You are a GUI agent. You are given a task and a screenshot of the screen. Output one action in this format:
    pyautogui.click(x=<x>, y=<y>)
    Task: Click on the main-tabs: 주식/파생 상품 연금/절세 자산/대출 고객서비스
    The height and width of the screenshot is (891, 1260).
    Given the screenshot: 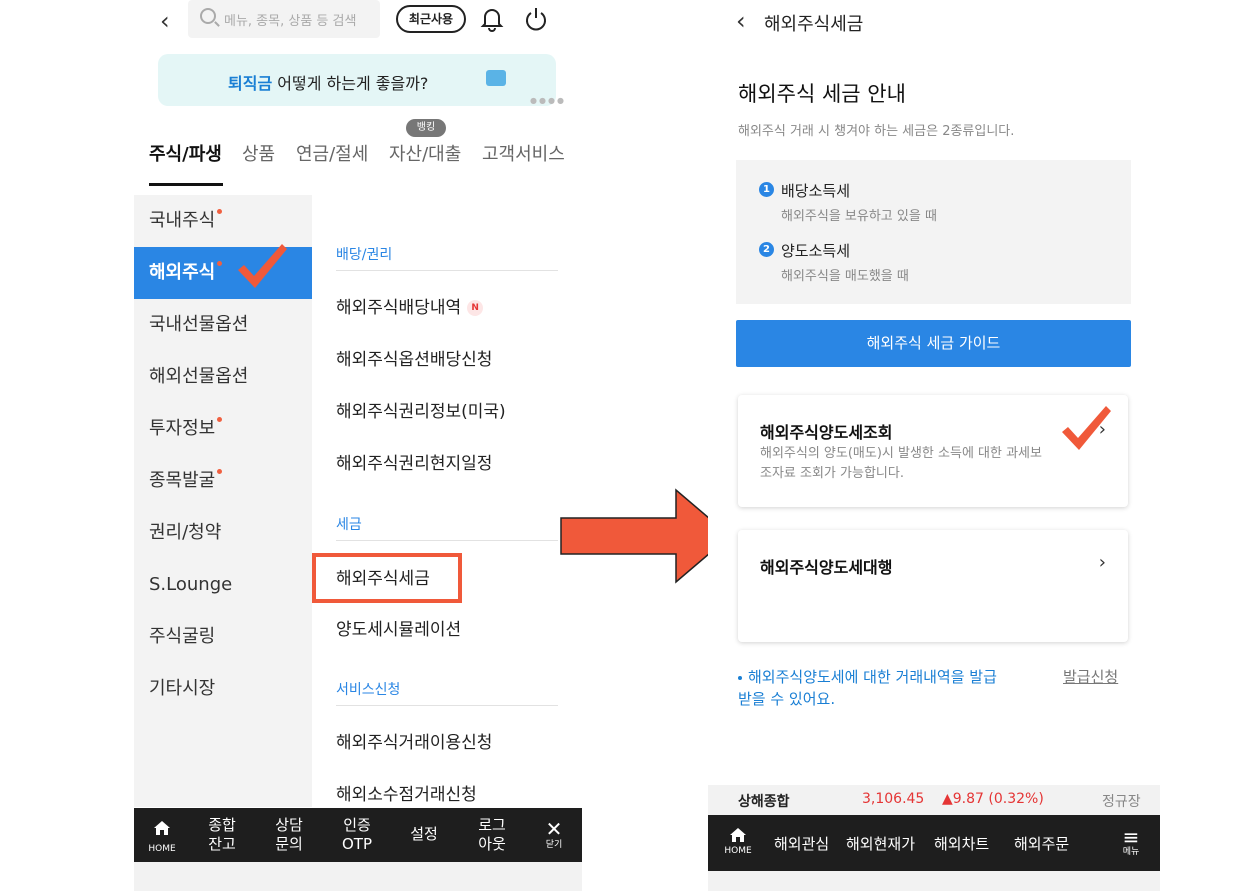 What is the action you would take?
    pyautogui.click(x=358, y=163)
    